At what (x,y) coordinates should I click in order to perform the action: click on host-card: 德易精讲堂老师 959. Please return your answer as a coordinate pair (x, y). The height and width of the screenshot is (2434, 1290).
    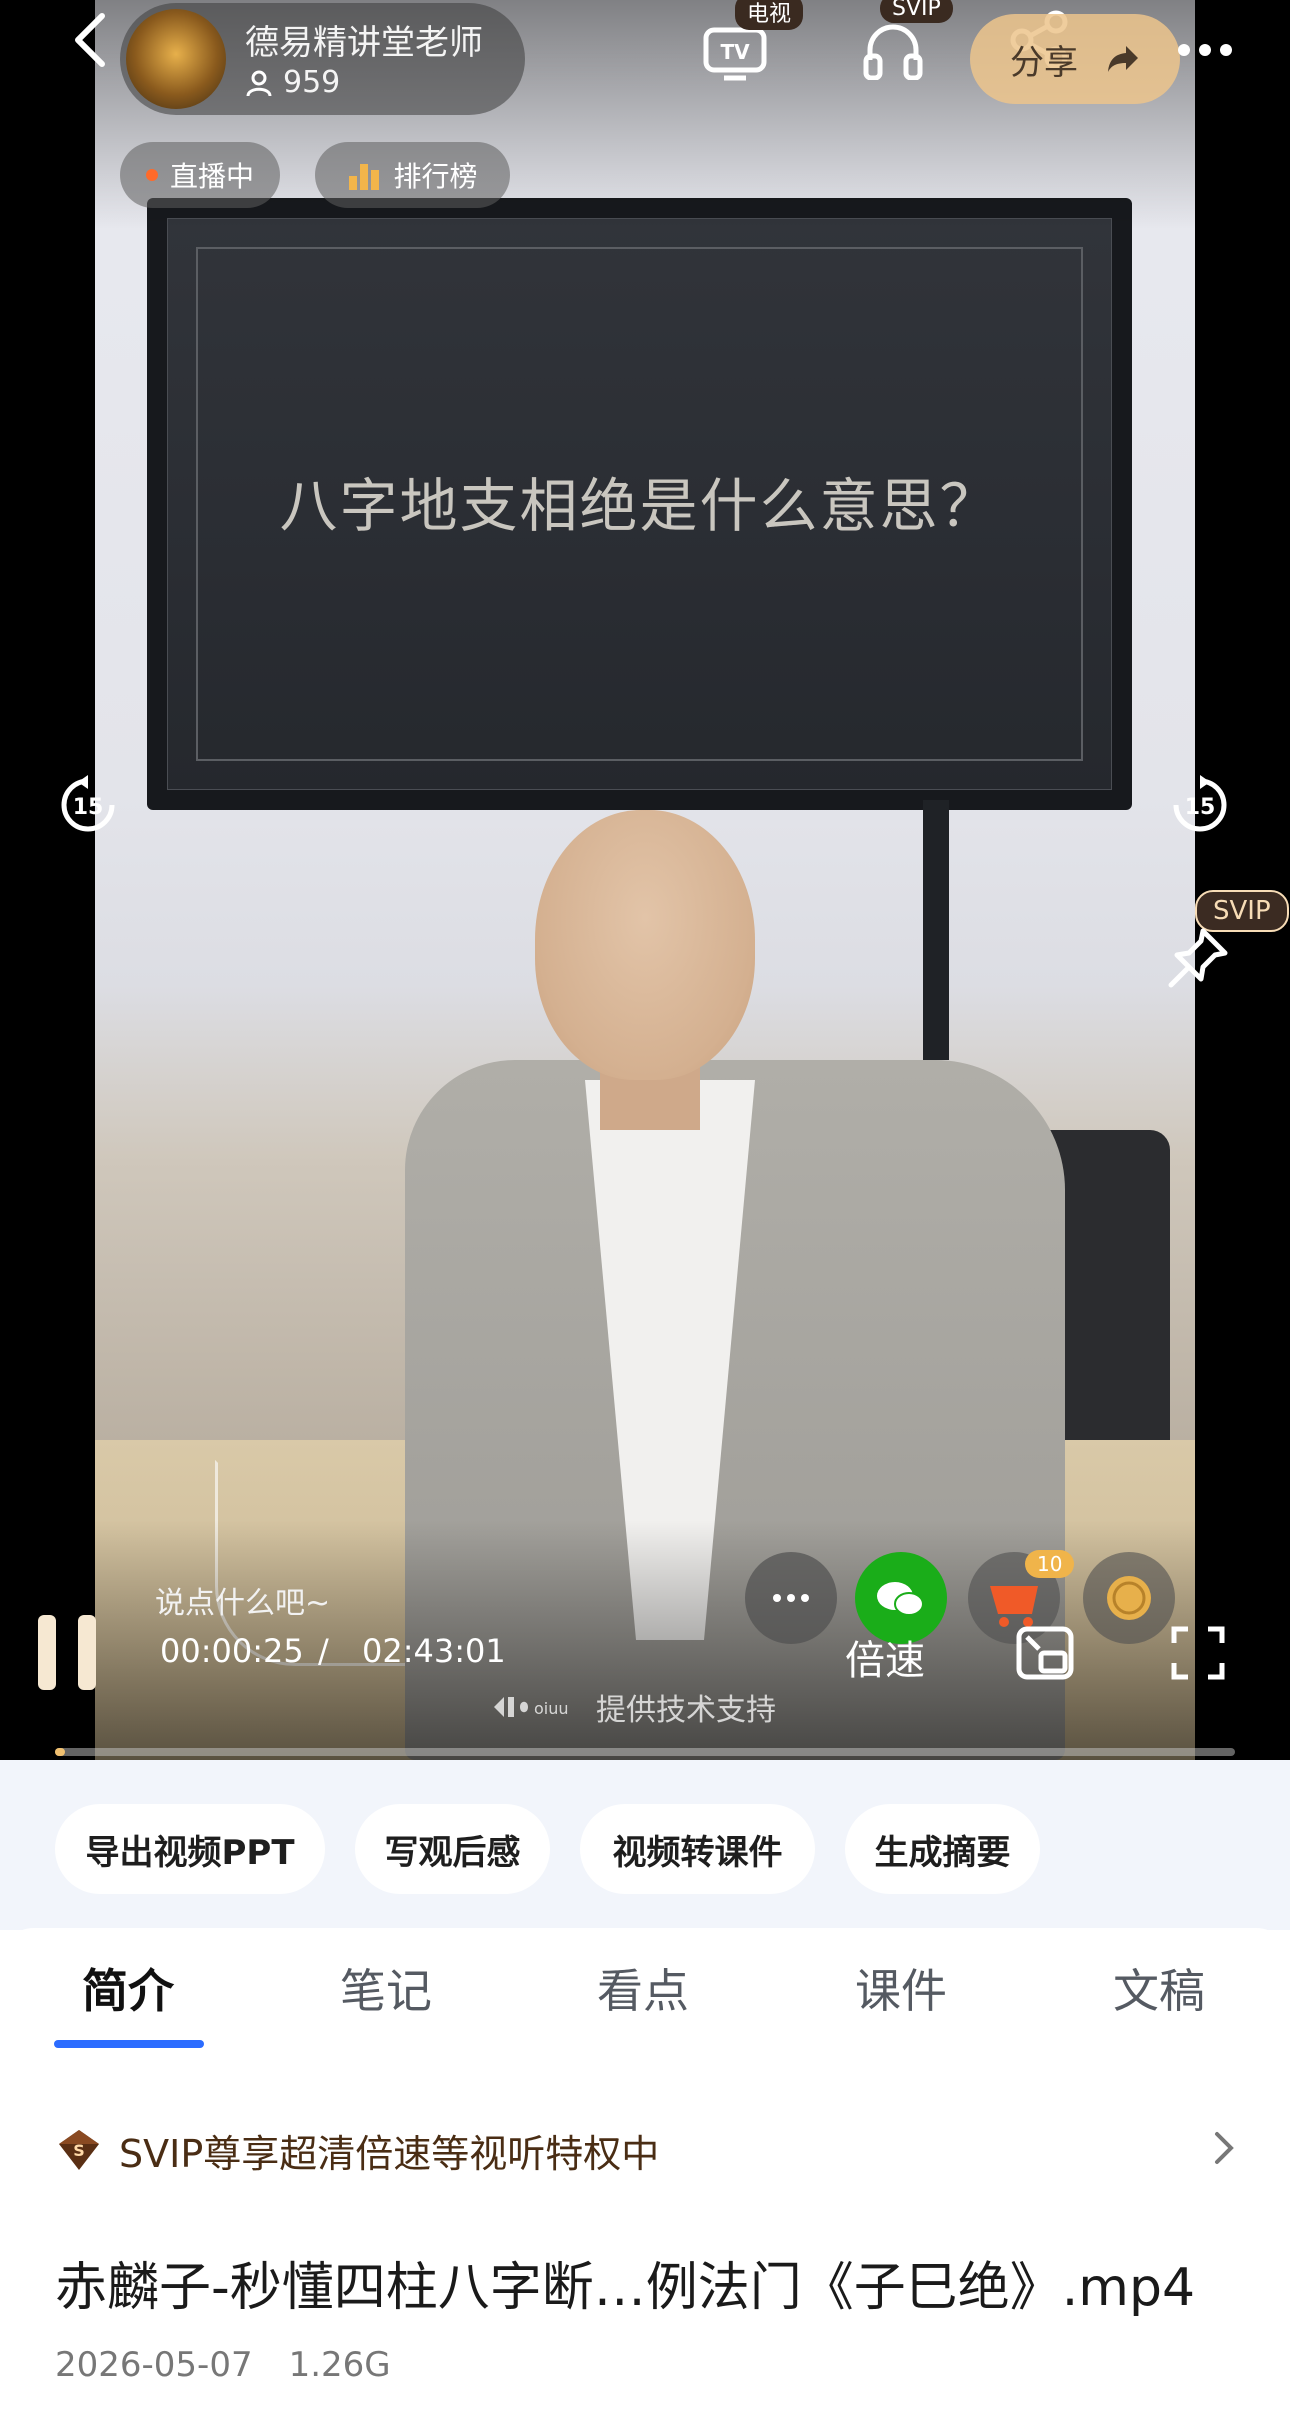
    Looking at the image, I should click on (322, 59).